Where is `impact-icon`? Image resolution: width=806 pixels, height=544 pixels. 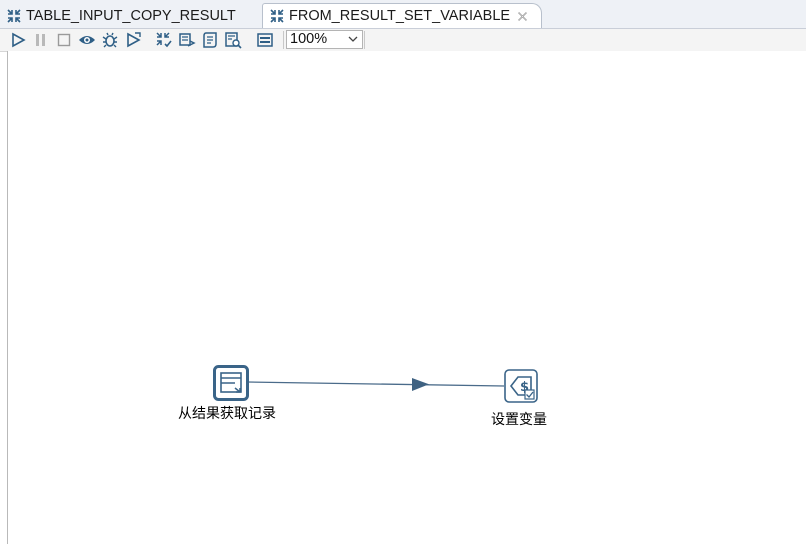
impact-icon is located at coordinates (187, 40).